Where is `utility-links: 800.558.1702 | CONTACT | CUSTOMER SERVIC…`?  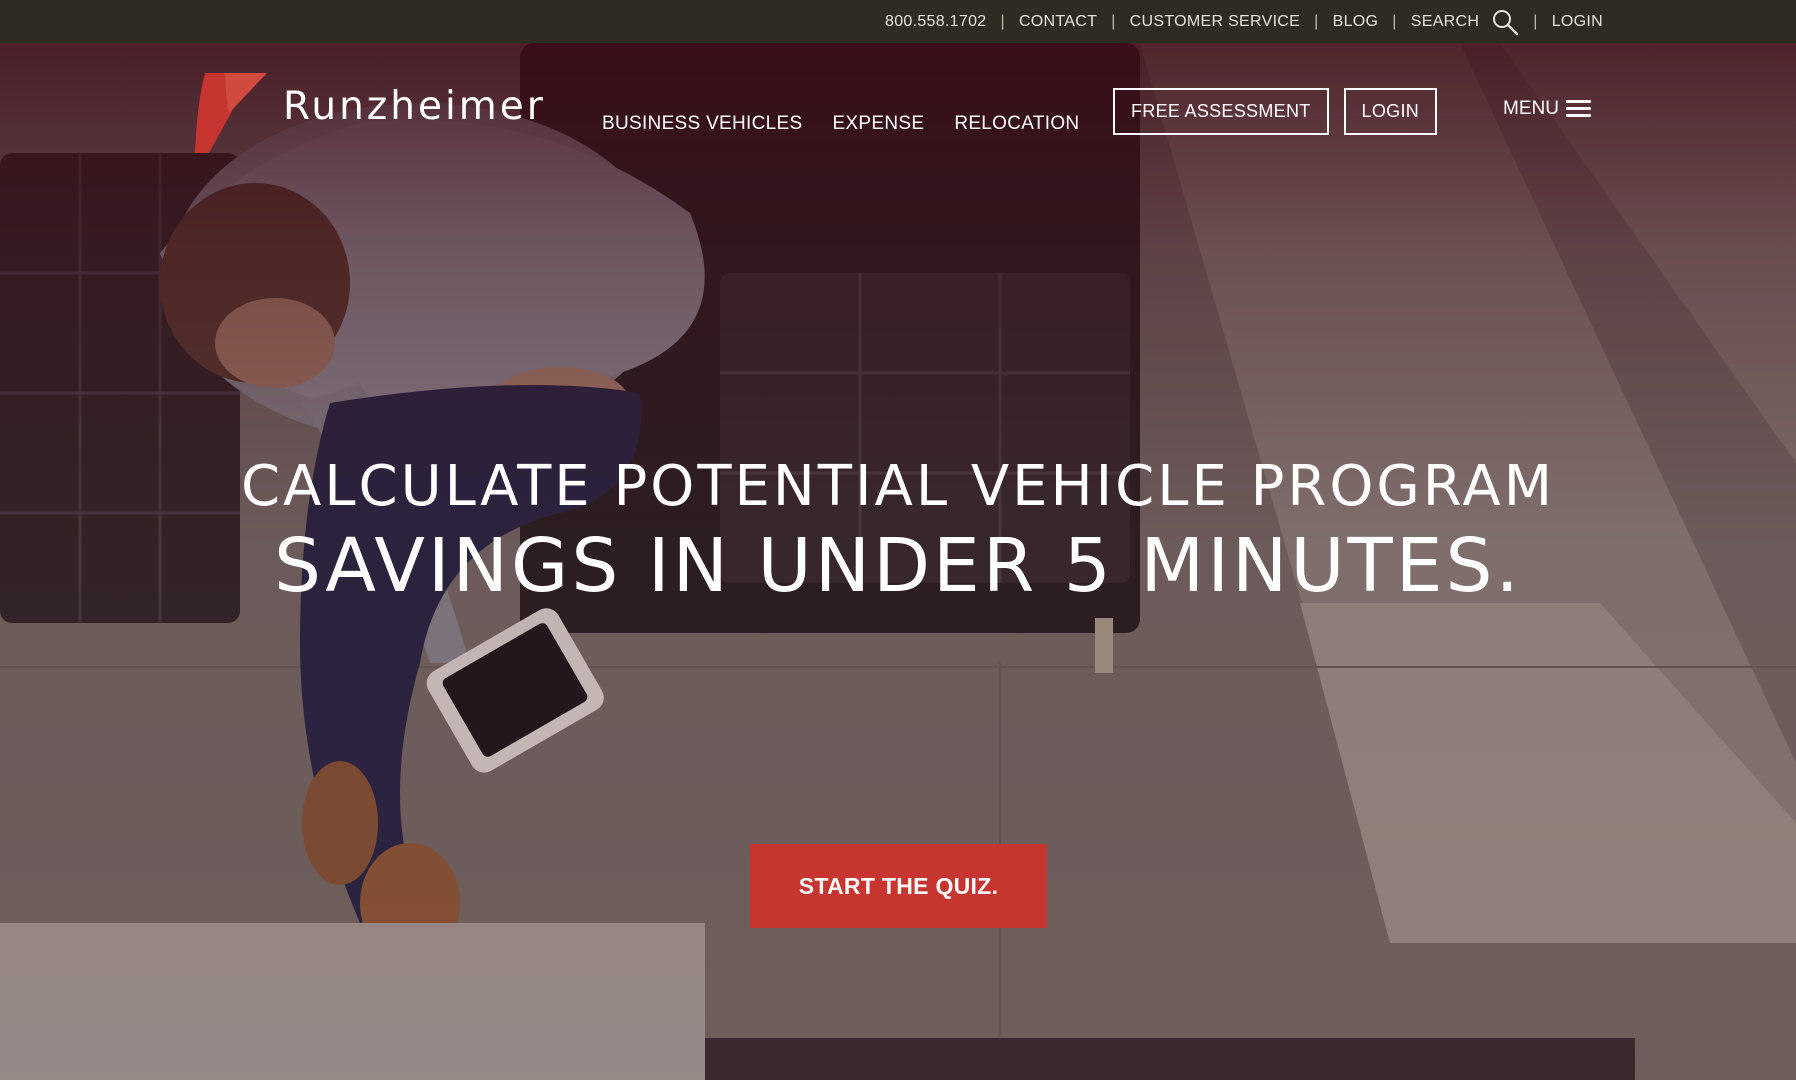
utility-links: 800.558.1702 | CONTACT | CUSTOMER SERVIC… is located at coordinates (1244, 21).